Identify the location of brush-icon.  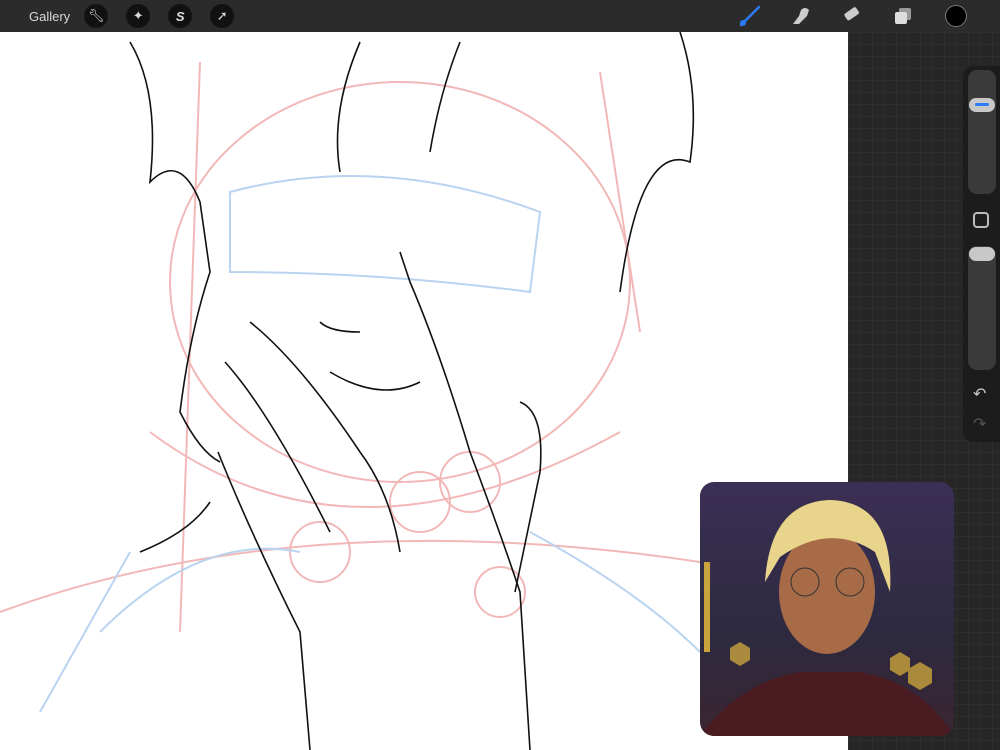
(750, 16).